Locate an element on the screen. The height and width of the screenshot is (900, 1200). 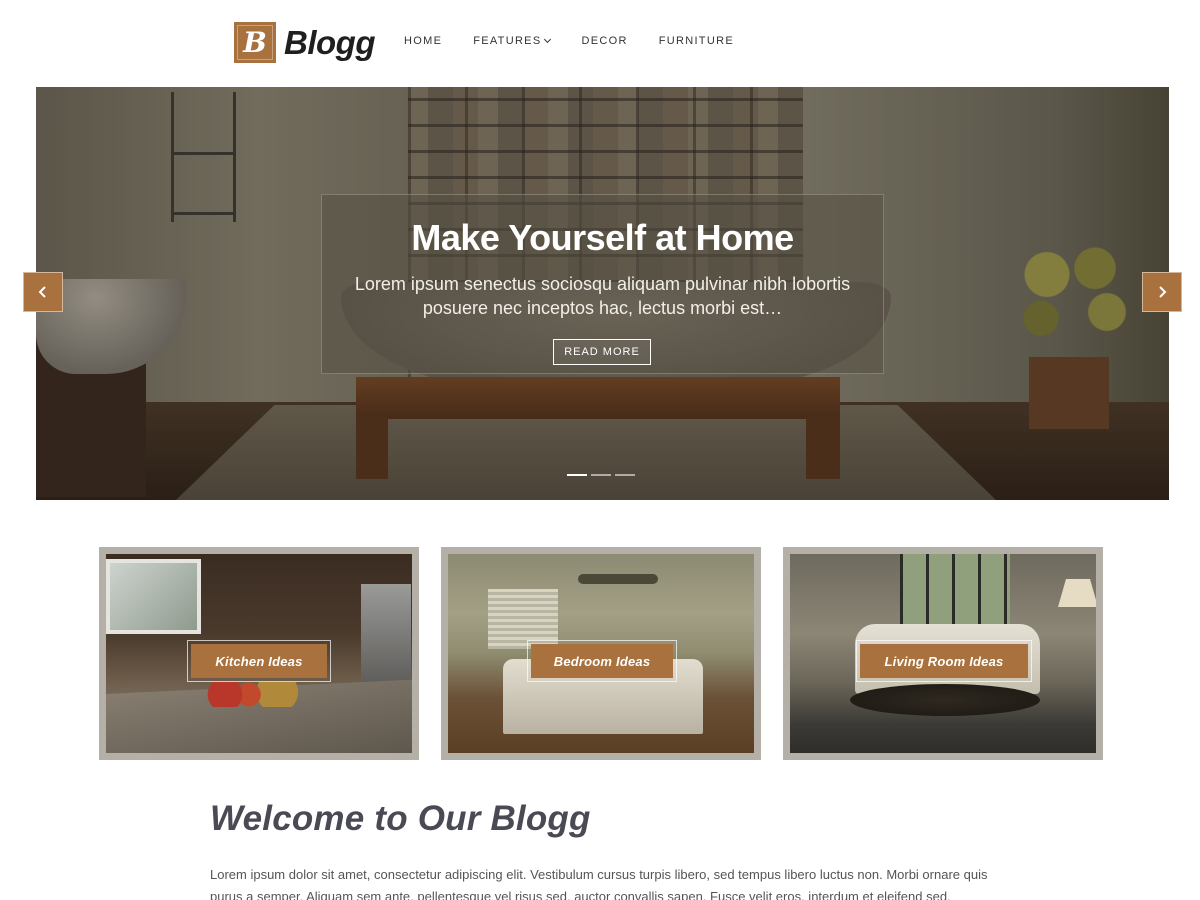
card-image-fruit is located at coordinates (253, 694).